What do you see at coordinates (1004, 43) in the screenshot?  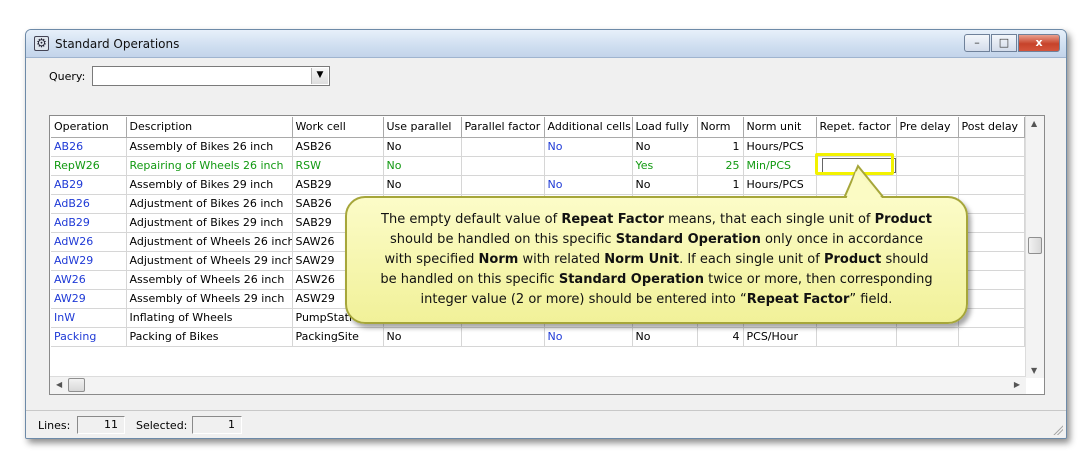 I see `maximize-button: □` at bounding box center [1004, 43].